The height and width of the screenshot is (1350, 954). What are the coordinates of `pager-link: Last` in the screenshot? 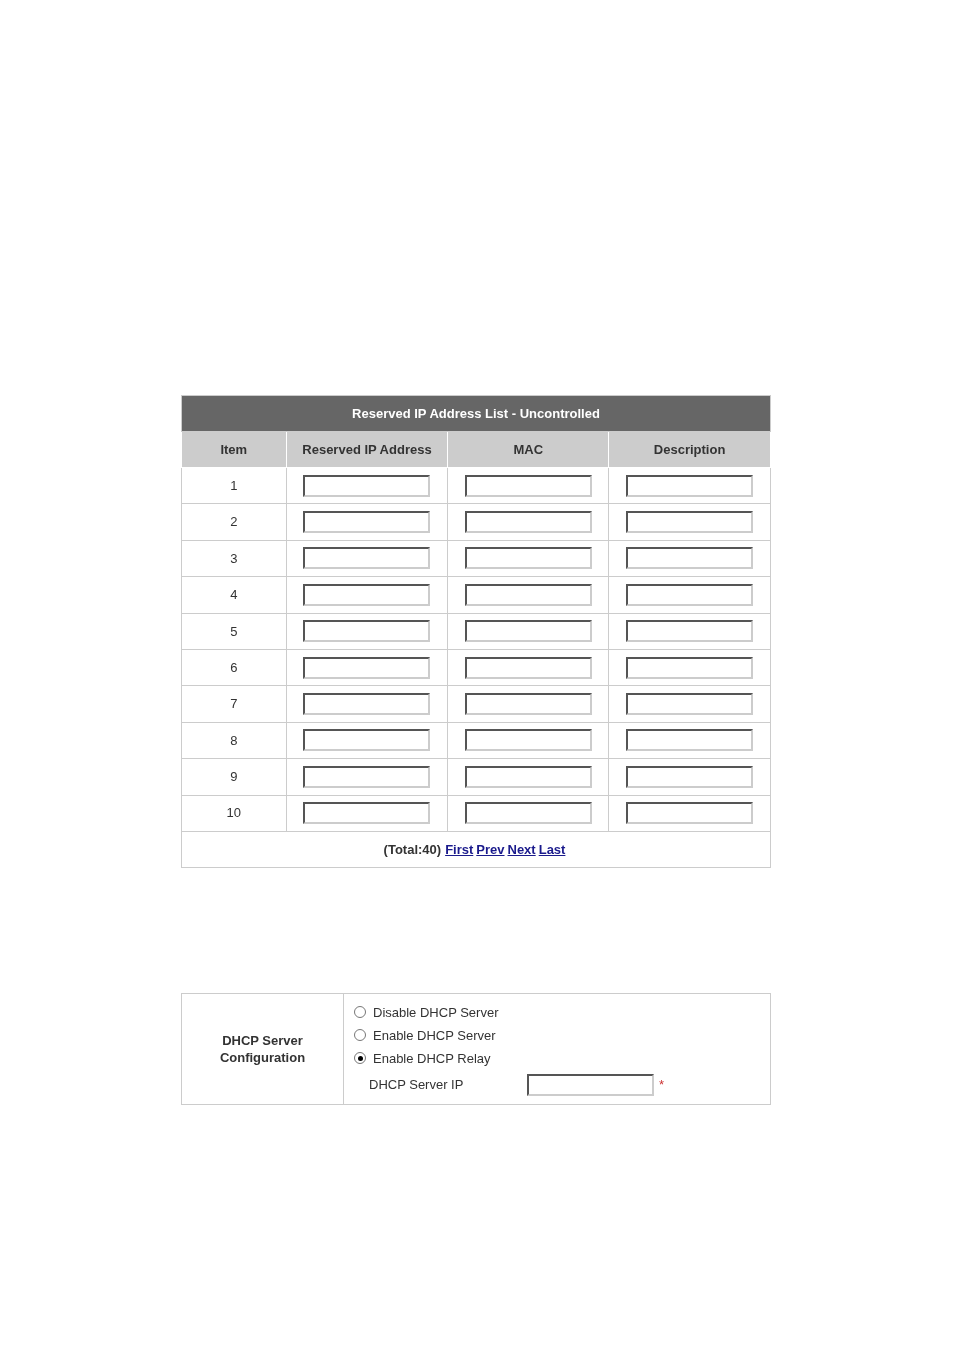 It's located at (552, 849).